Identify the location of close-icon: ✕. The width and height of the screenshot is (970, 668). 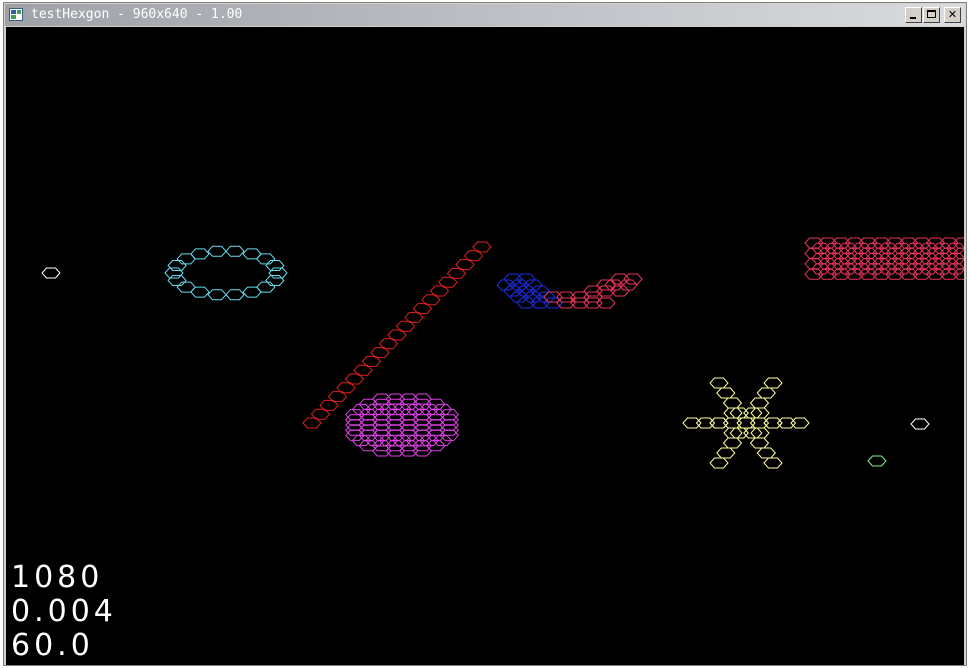
(952, 14).